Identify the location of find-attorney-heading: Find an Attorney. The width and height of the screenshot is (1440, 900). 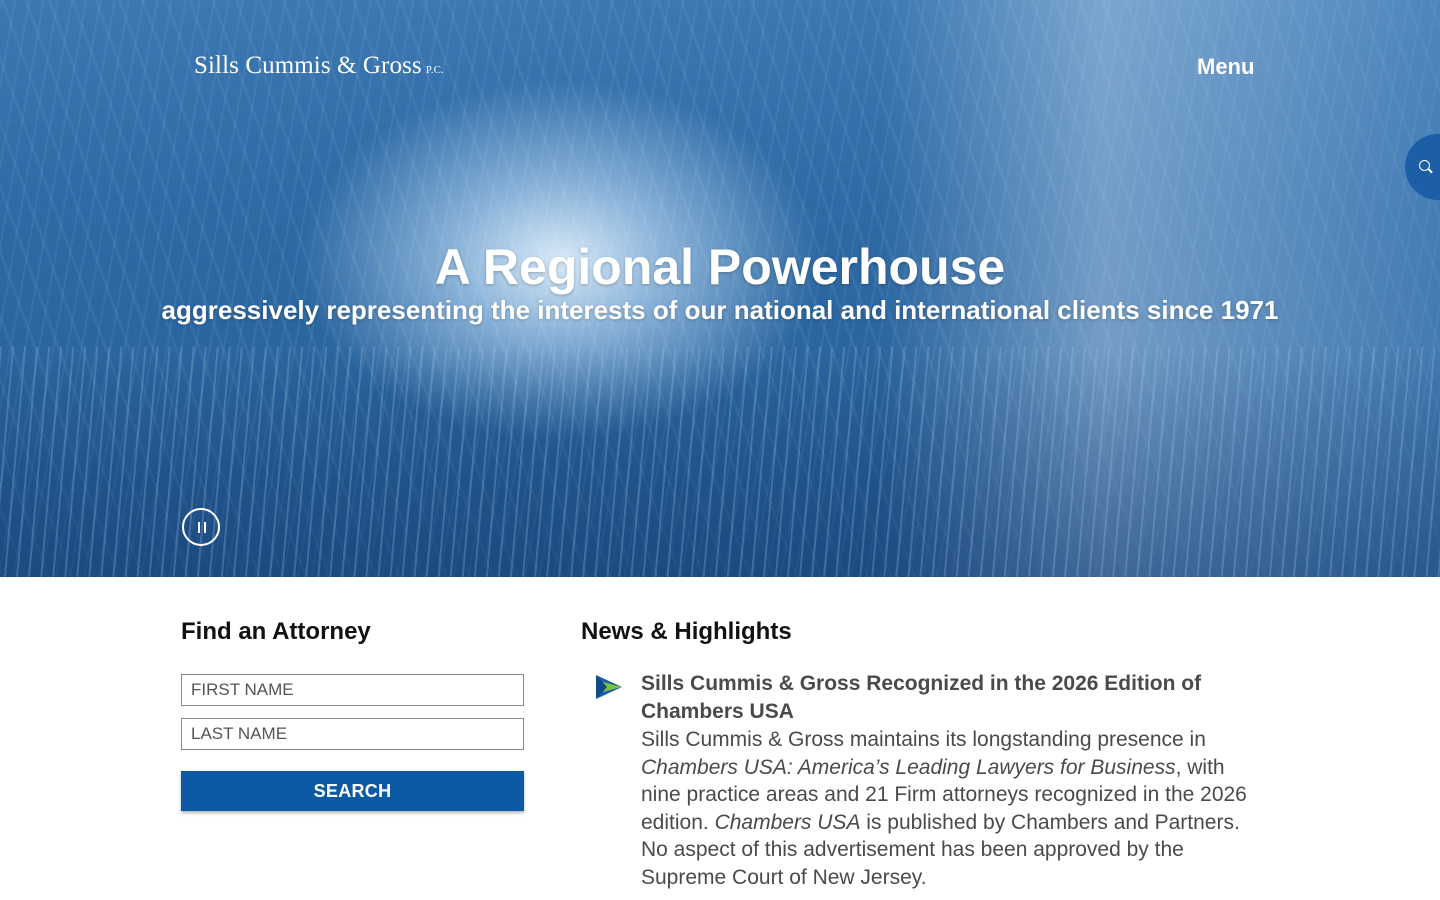
(276, 631).